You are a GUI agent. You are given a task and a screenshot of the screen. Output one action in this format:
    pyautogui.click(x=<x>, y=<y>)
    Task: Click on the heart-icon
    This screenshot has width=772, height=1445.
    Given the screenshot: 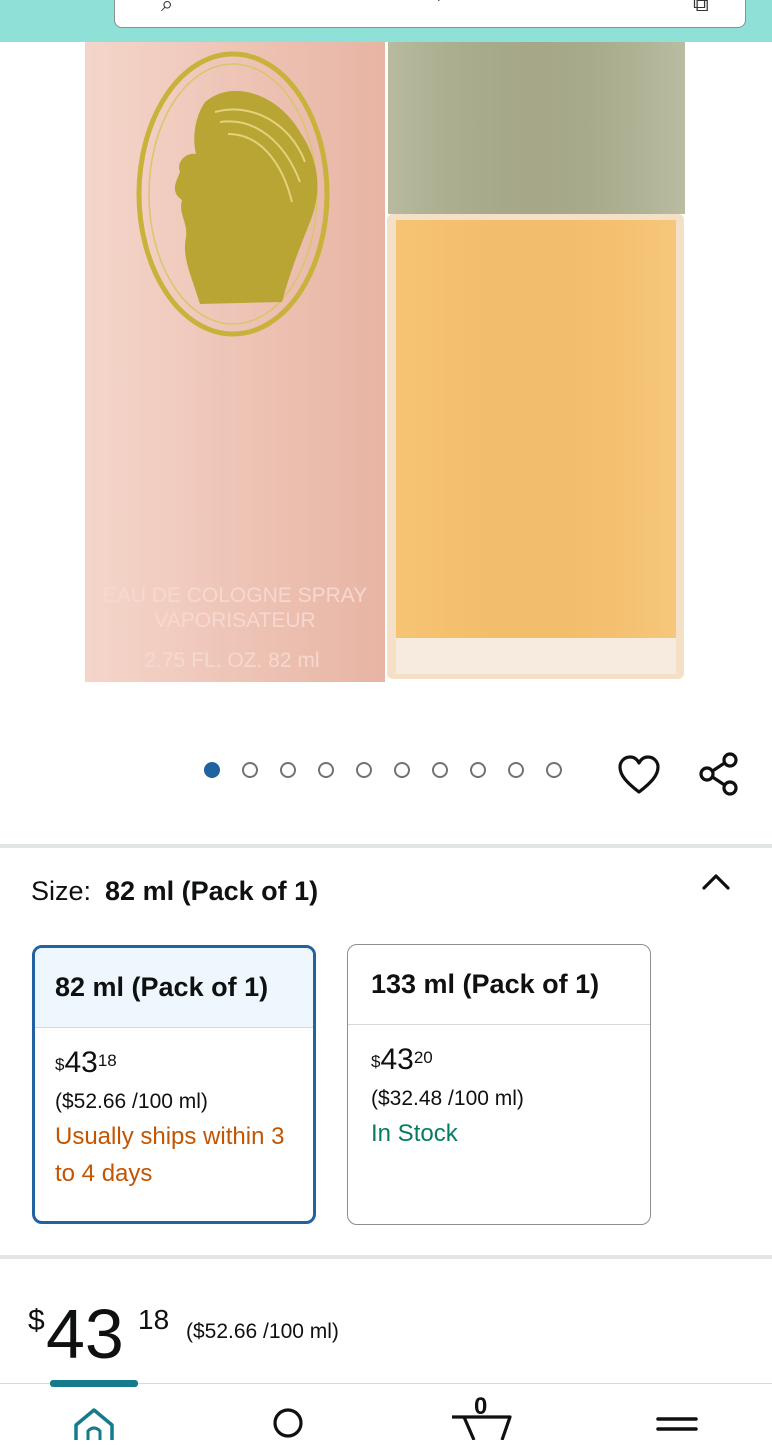 What is the action you would take?
    pyautogui.click(x=639, y=774)
    